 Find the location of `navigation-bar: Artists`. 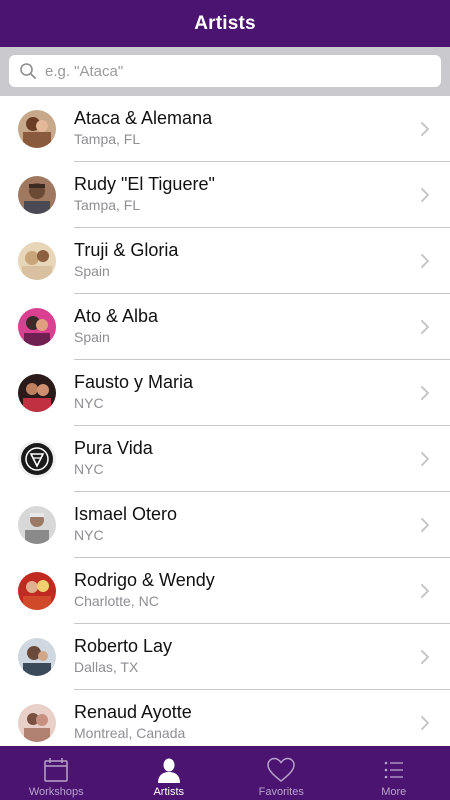

navigation-bar: Artists is located at coordinates (225, 23).